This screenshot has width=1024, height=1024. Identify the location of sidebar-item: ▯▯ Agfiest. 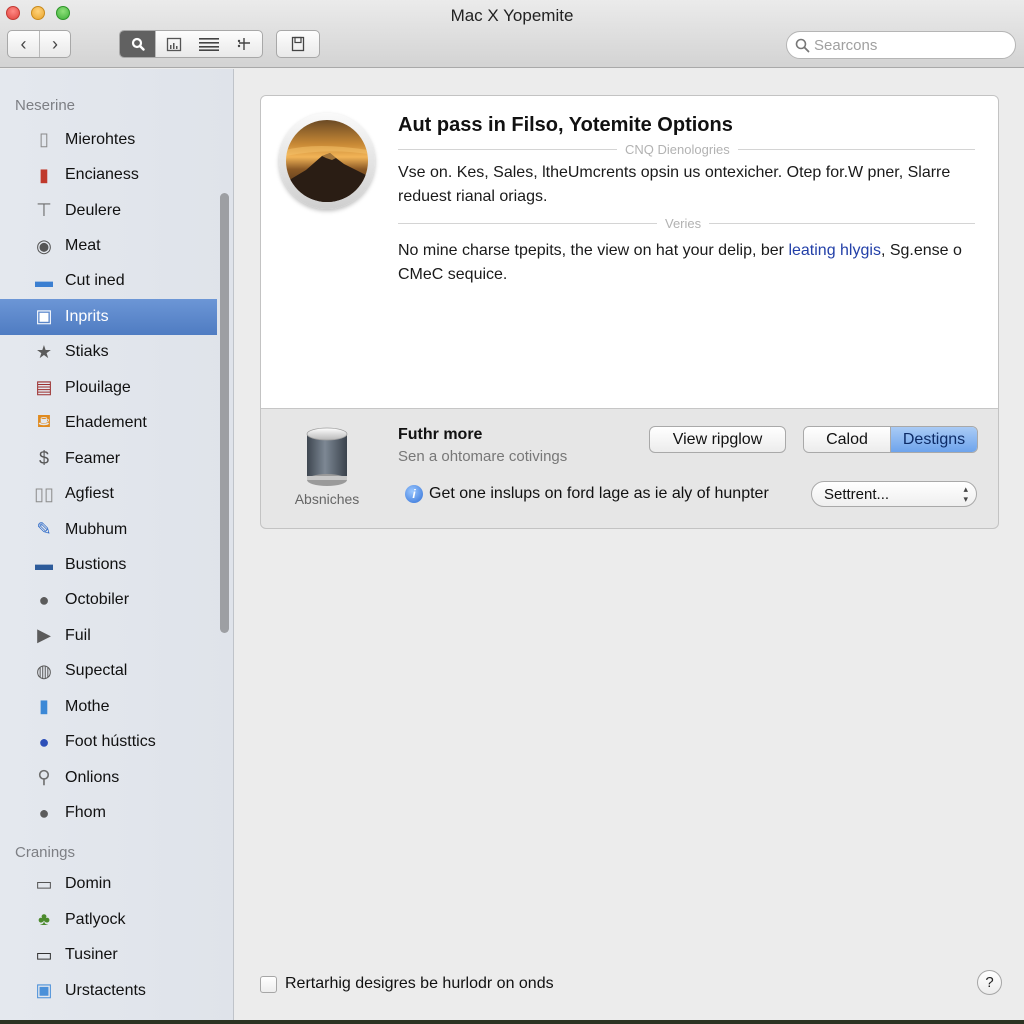
(108, 493).